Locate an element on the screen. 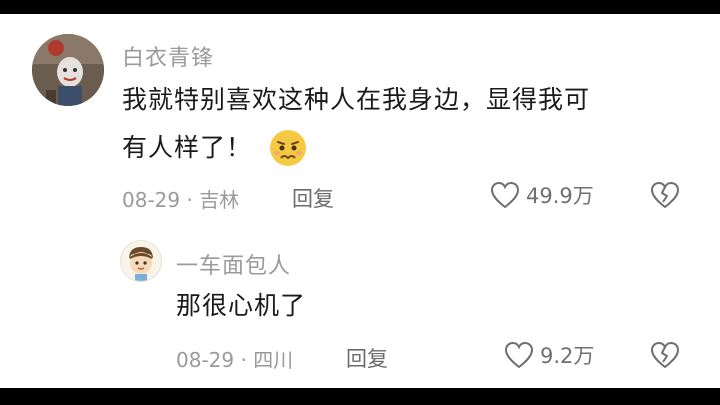 The image size is (720, 405). like-count: 49.9万 is located at coordinates (560, 196).